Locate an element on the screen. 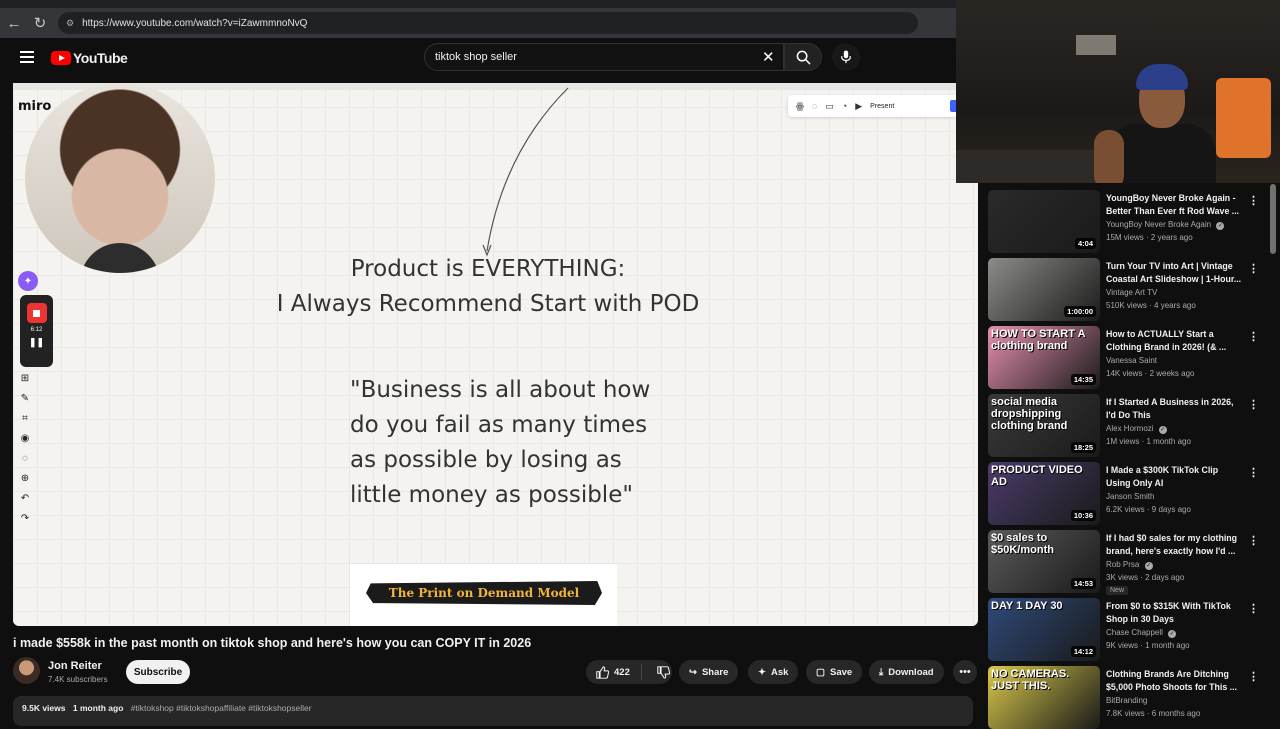 The height and width of the screenshot is (729, 1280). recommendation-meta: 9K views · 1 month ago is located at coordinates (1148, 645).